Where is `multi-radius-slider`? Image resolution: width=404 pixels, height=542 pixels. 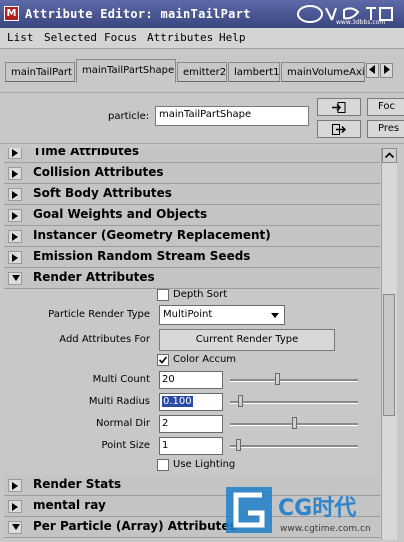
multi-radius-slider is located at coordinates (294, 402).